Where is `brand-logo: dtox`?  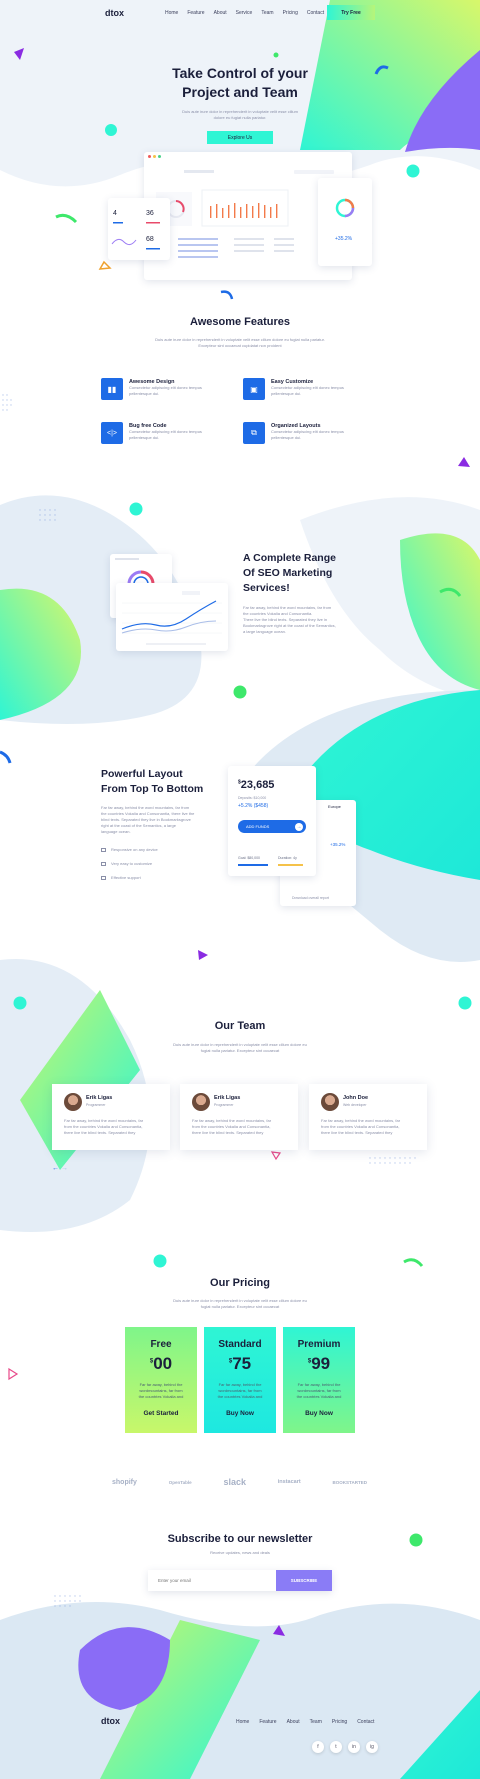 brand-logo: dtox is located at coordinates (114, 13).